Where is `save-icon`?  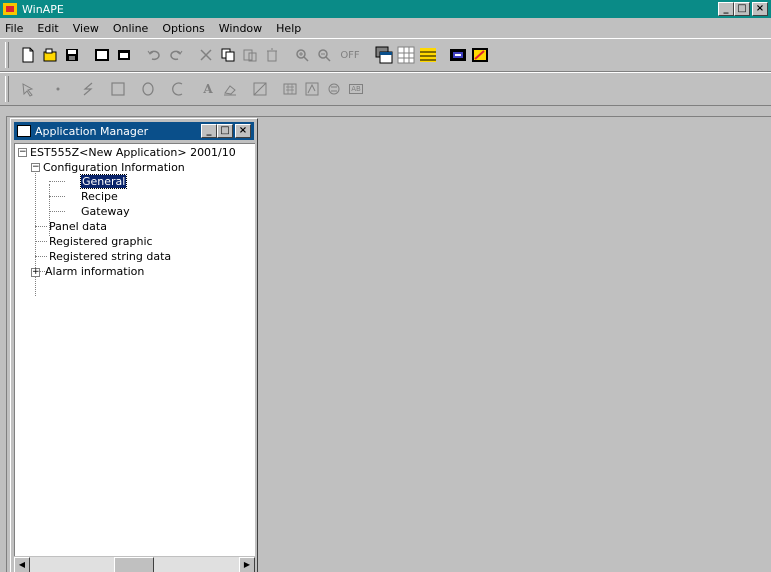
save-icon is located at coordinates (72, 55).